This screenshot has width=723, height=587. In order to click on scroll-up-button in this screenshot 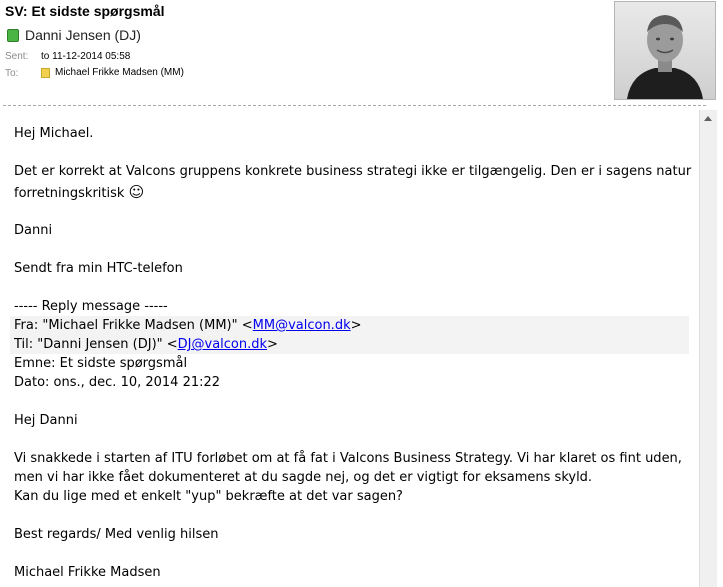, I will do `click(708, 118)`.